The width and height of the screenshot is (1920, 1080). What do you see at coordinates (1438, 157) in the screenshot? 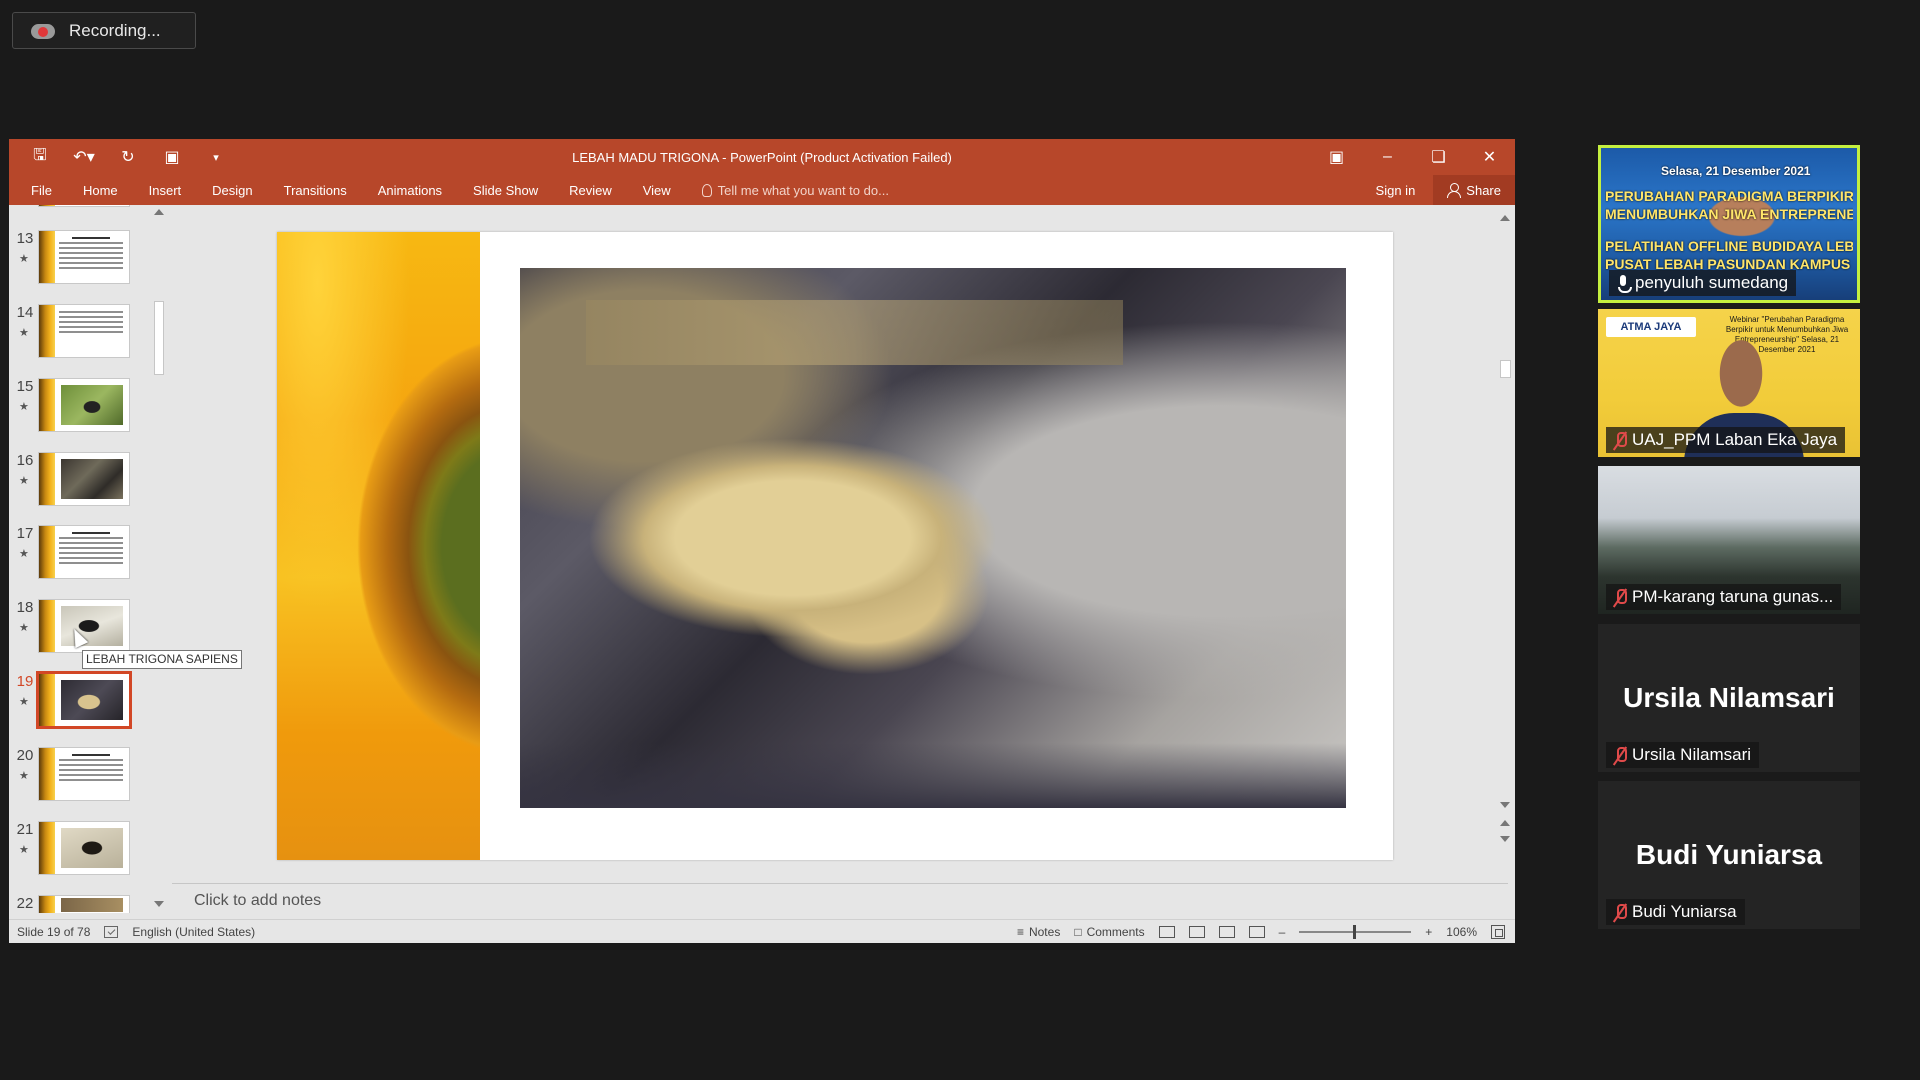
I see `restore-icon: ❏` at bounding box center [1438, 157].